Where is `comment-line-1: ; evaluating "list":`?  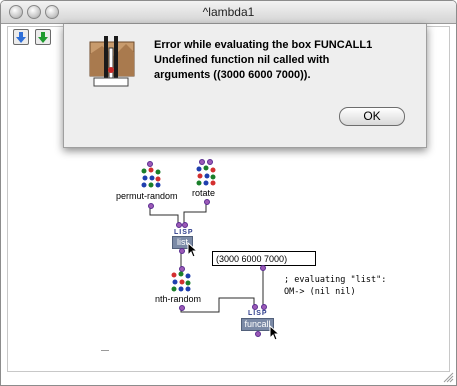 comment-line-1: ; evaluating "list": is located at coordinates (335, 280).